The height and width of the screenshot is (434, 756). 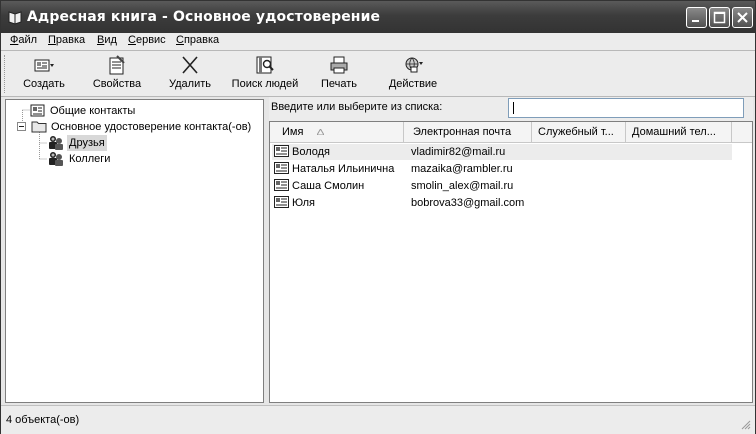 I want to click on delete-x-icon, so click(x=190, y=65).